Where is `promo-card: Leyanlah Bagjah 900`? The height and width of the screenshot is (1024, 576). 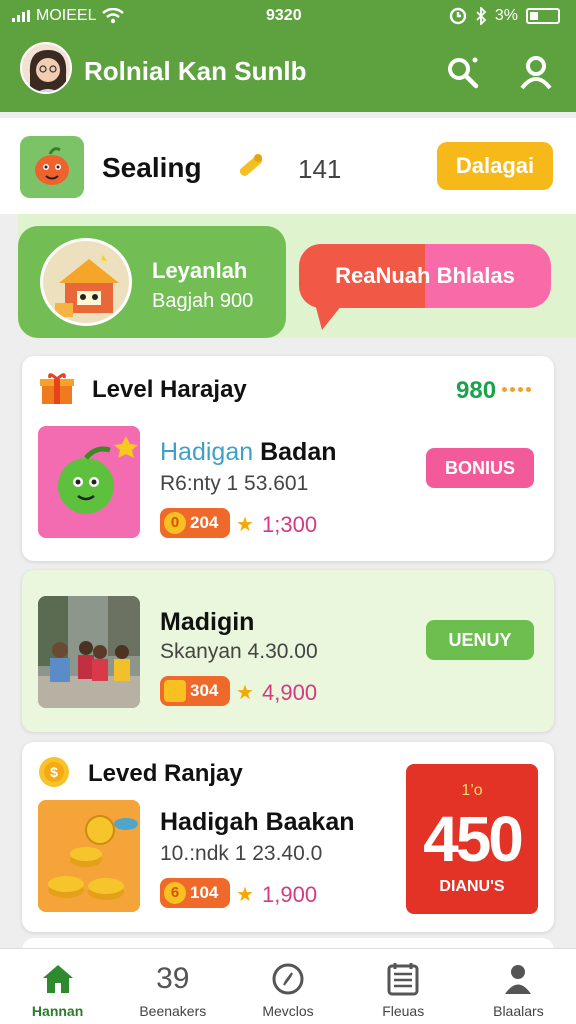
promo-card: Leyanlah Bagjah 900 is located at coordinates (152, 282).